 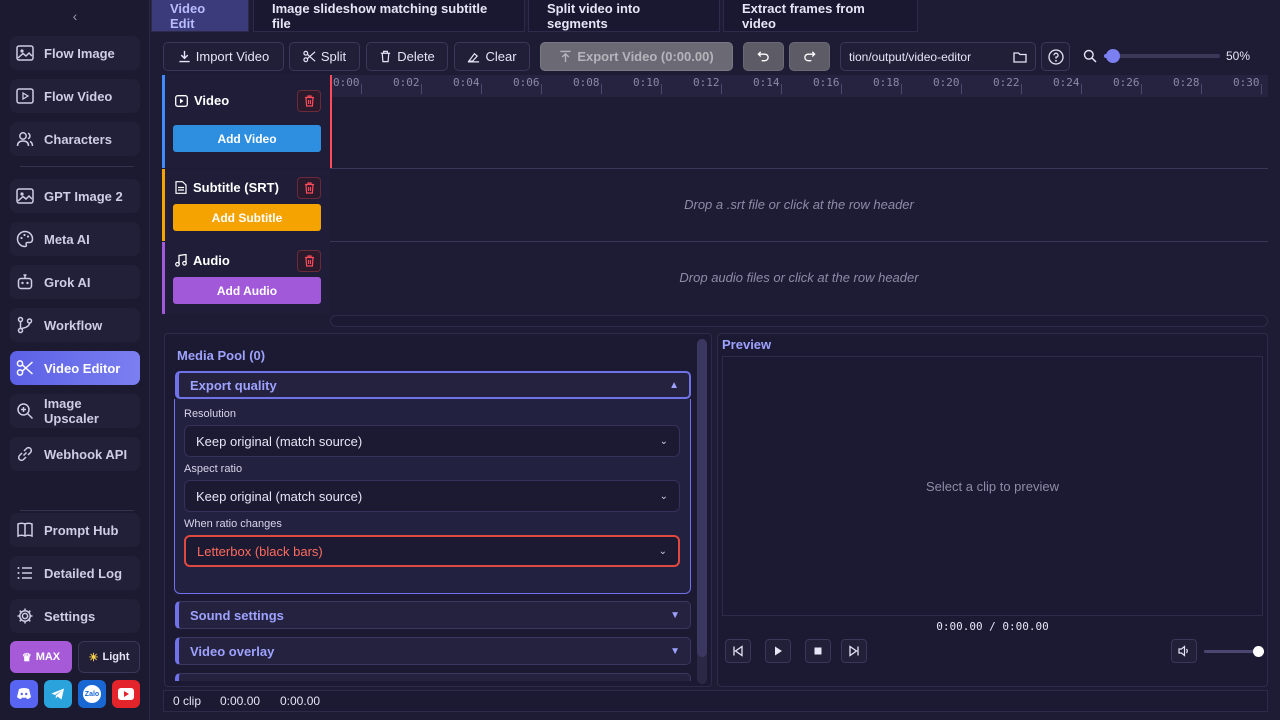 I want to click on stop-button, so click(x=818, y=651).